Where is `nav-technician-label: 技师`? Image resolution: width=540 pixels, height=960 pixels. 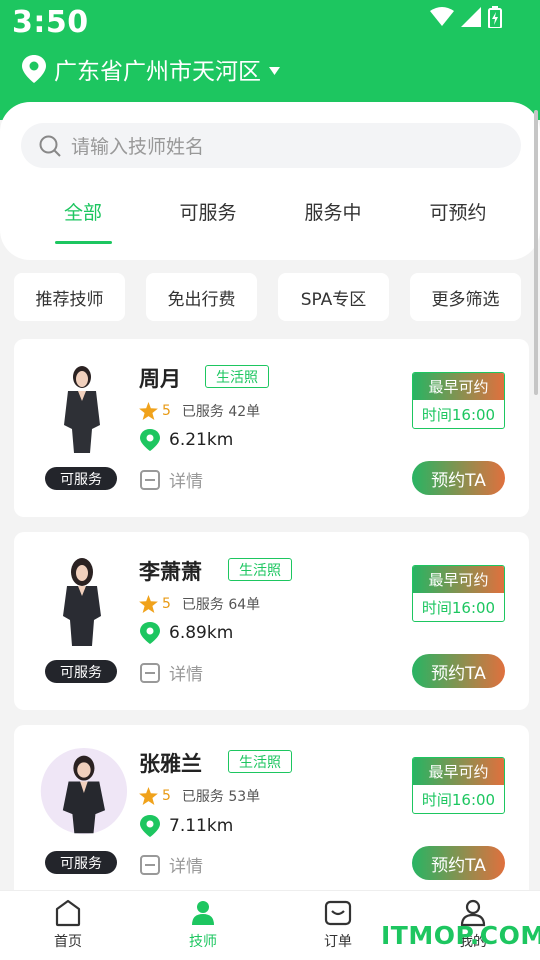
nav-technician-label: 技师 is located at coordinates (203, 942).